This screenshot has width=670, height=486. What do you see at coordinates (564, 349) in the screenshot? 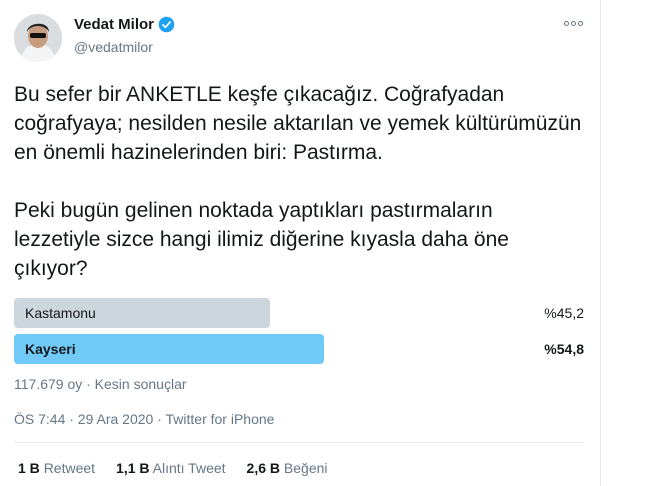
I see `poll-option-percent: %54,8` at bounding box center [564, 349].